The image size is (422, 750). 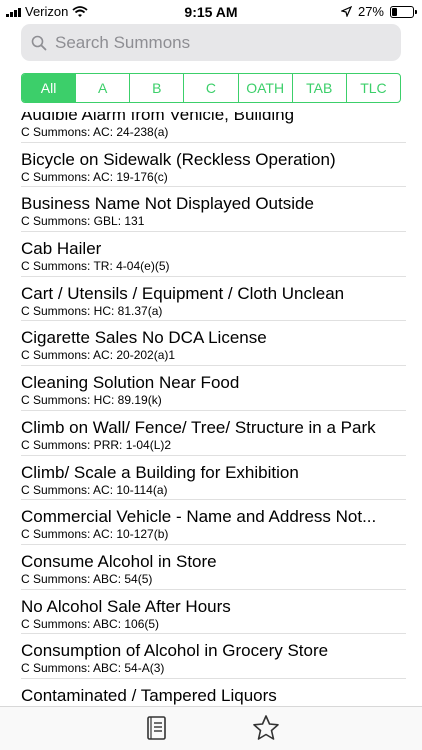 I want to click on list-item-subtitle: C Summons: PRR: 1-04(L)2, so click(x=96, y=444).